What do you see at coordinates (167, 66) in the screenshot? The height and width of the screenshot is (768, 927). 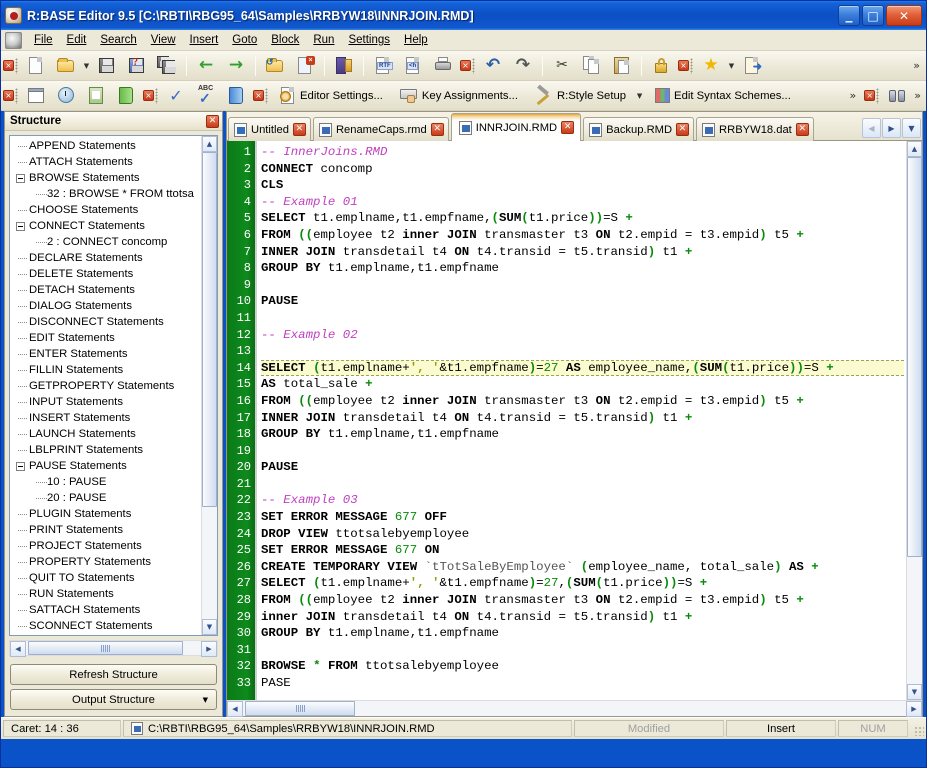 I see `save-all-button` at bounding box center [167, 66].